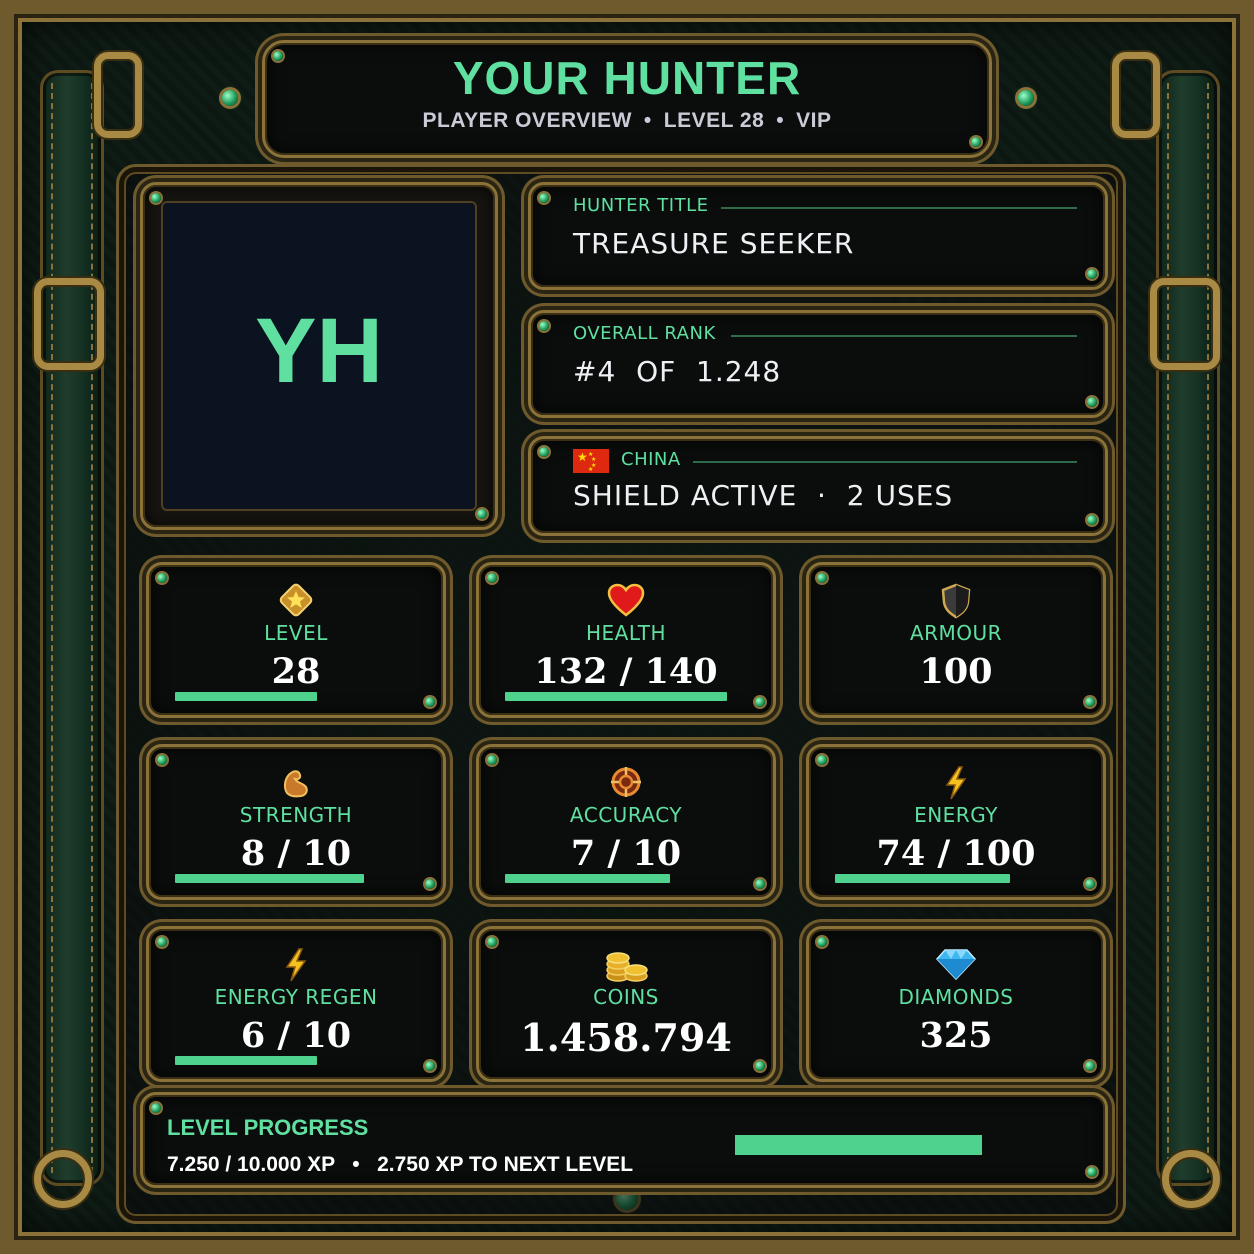  Describe the element at coordinates (714, 243) in the screenshot. I see `hunter-title-value: TREASURE SEEKER` at that location.